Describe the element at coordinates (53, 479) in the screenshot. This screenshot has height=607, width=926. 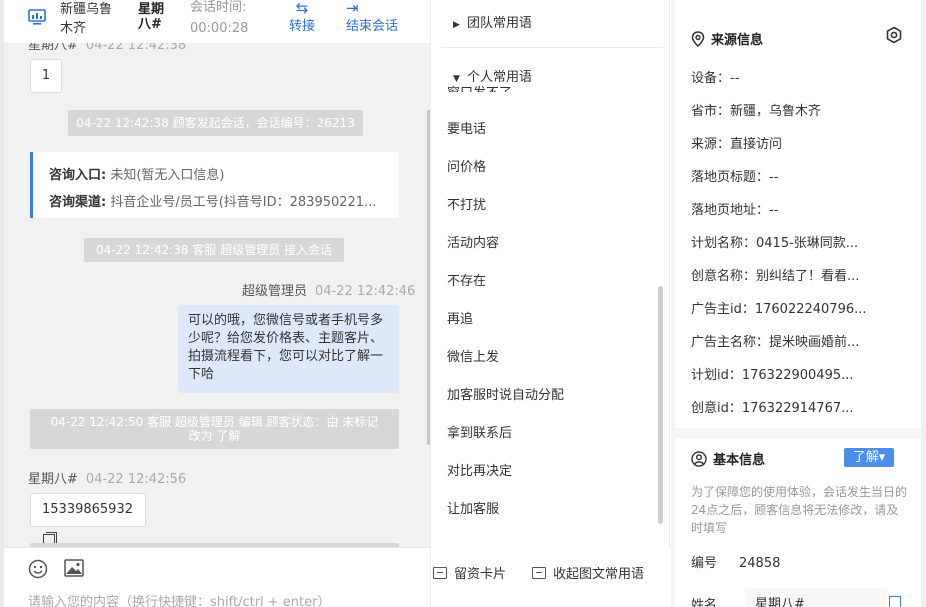
I see `message-sender: 星期八#` at that location.